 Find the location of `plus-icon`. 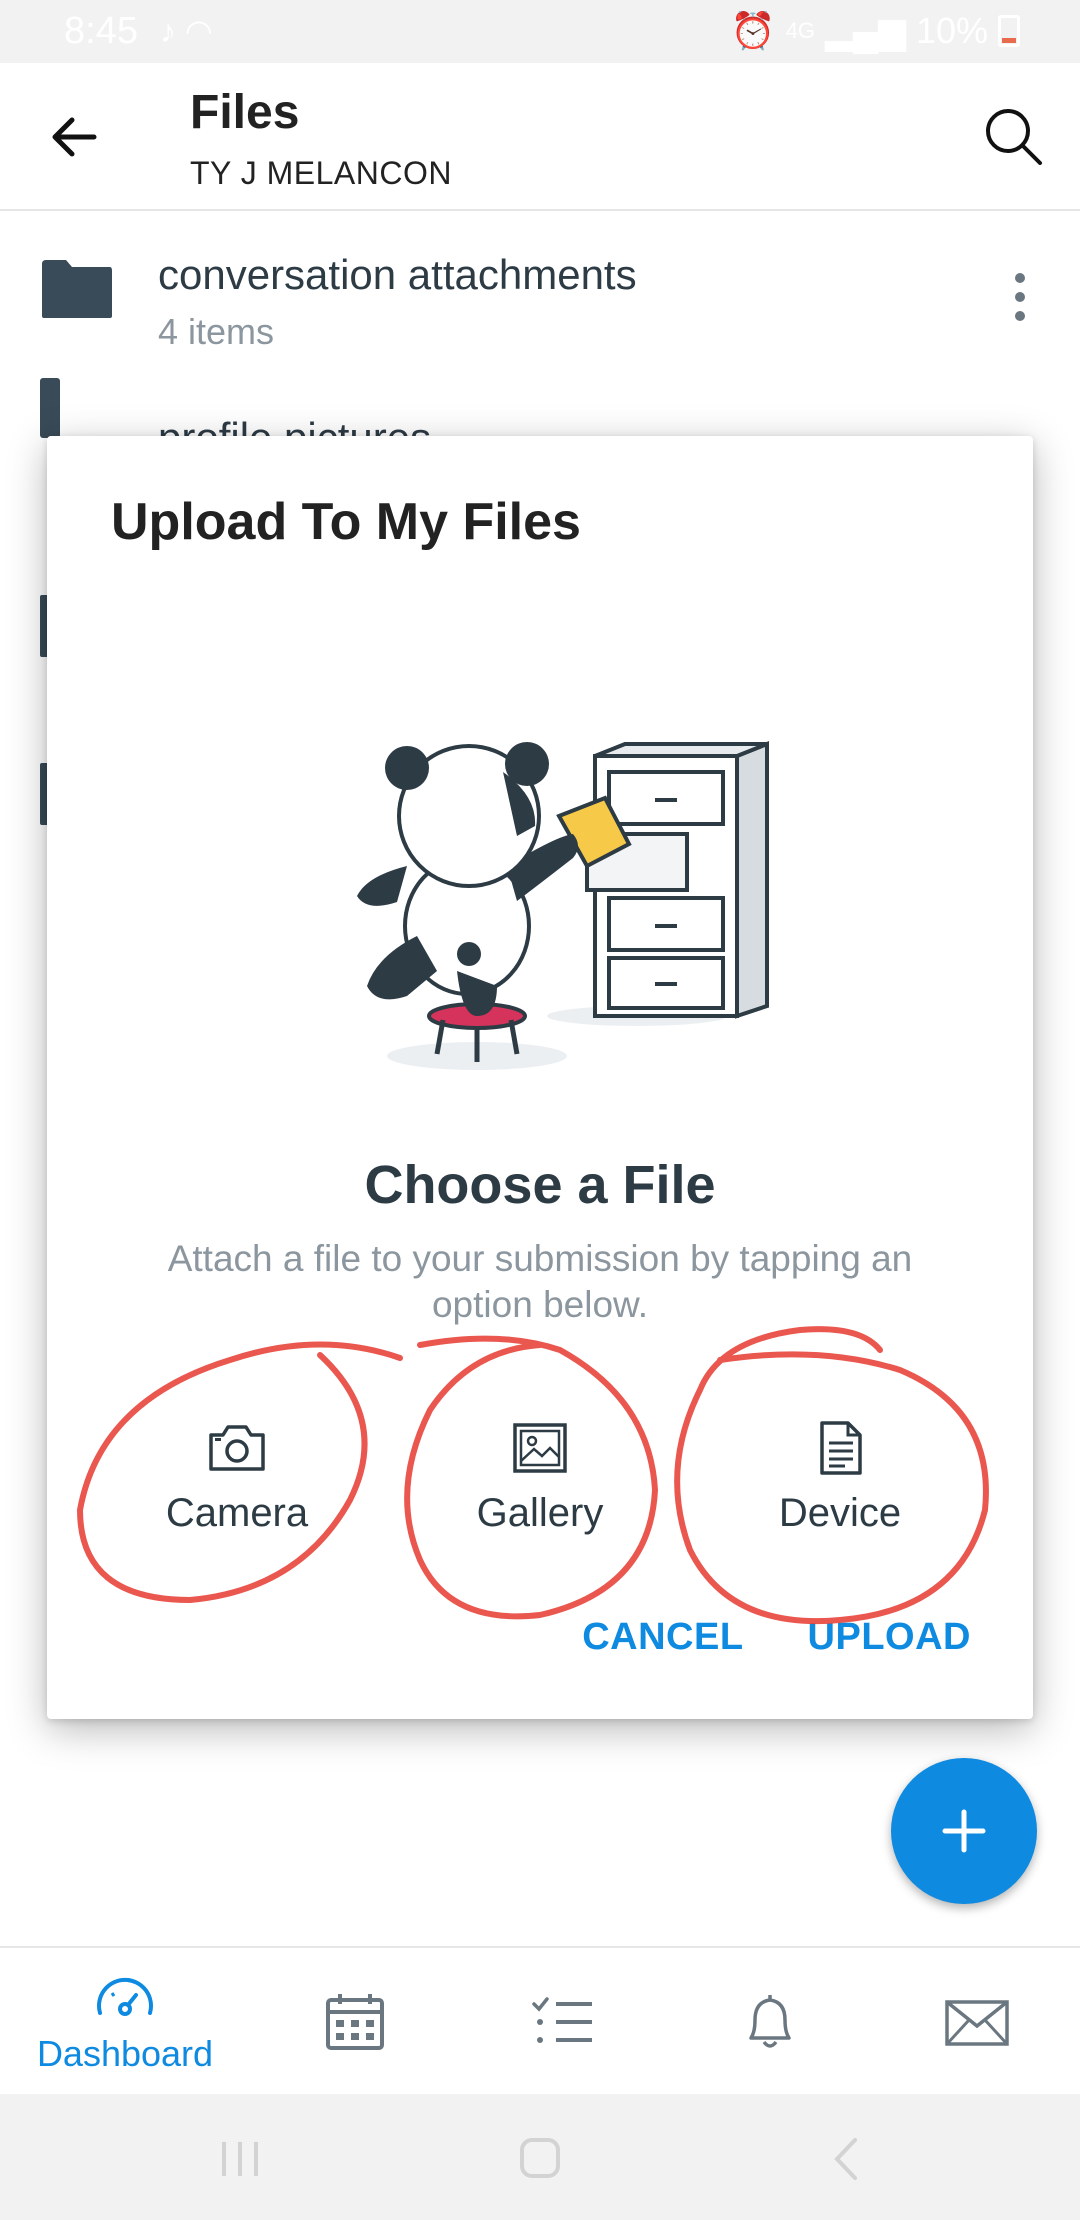

plus-icon is located at coordinates (964, 1831).